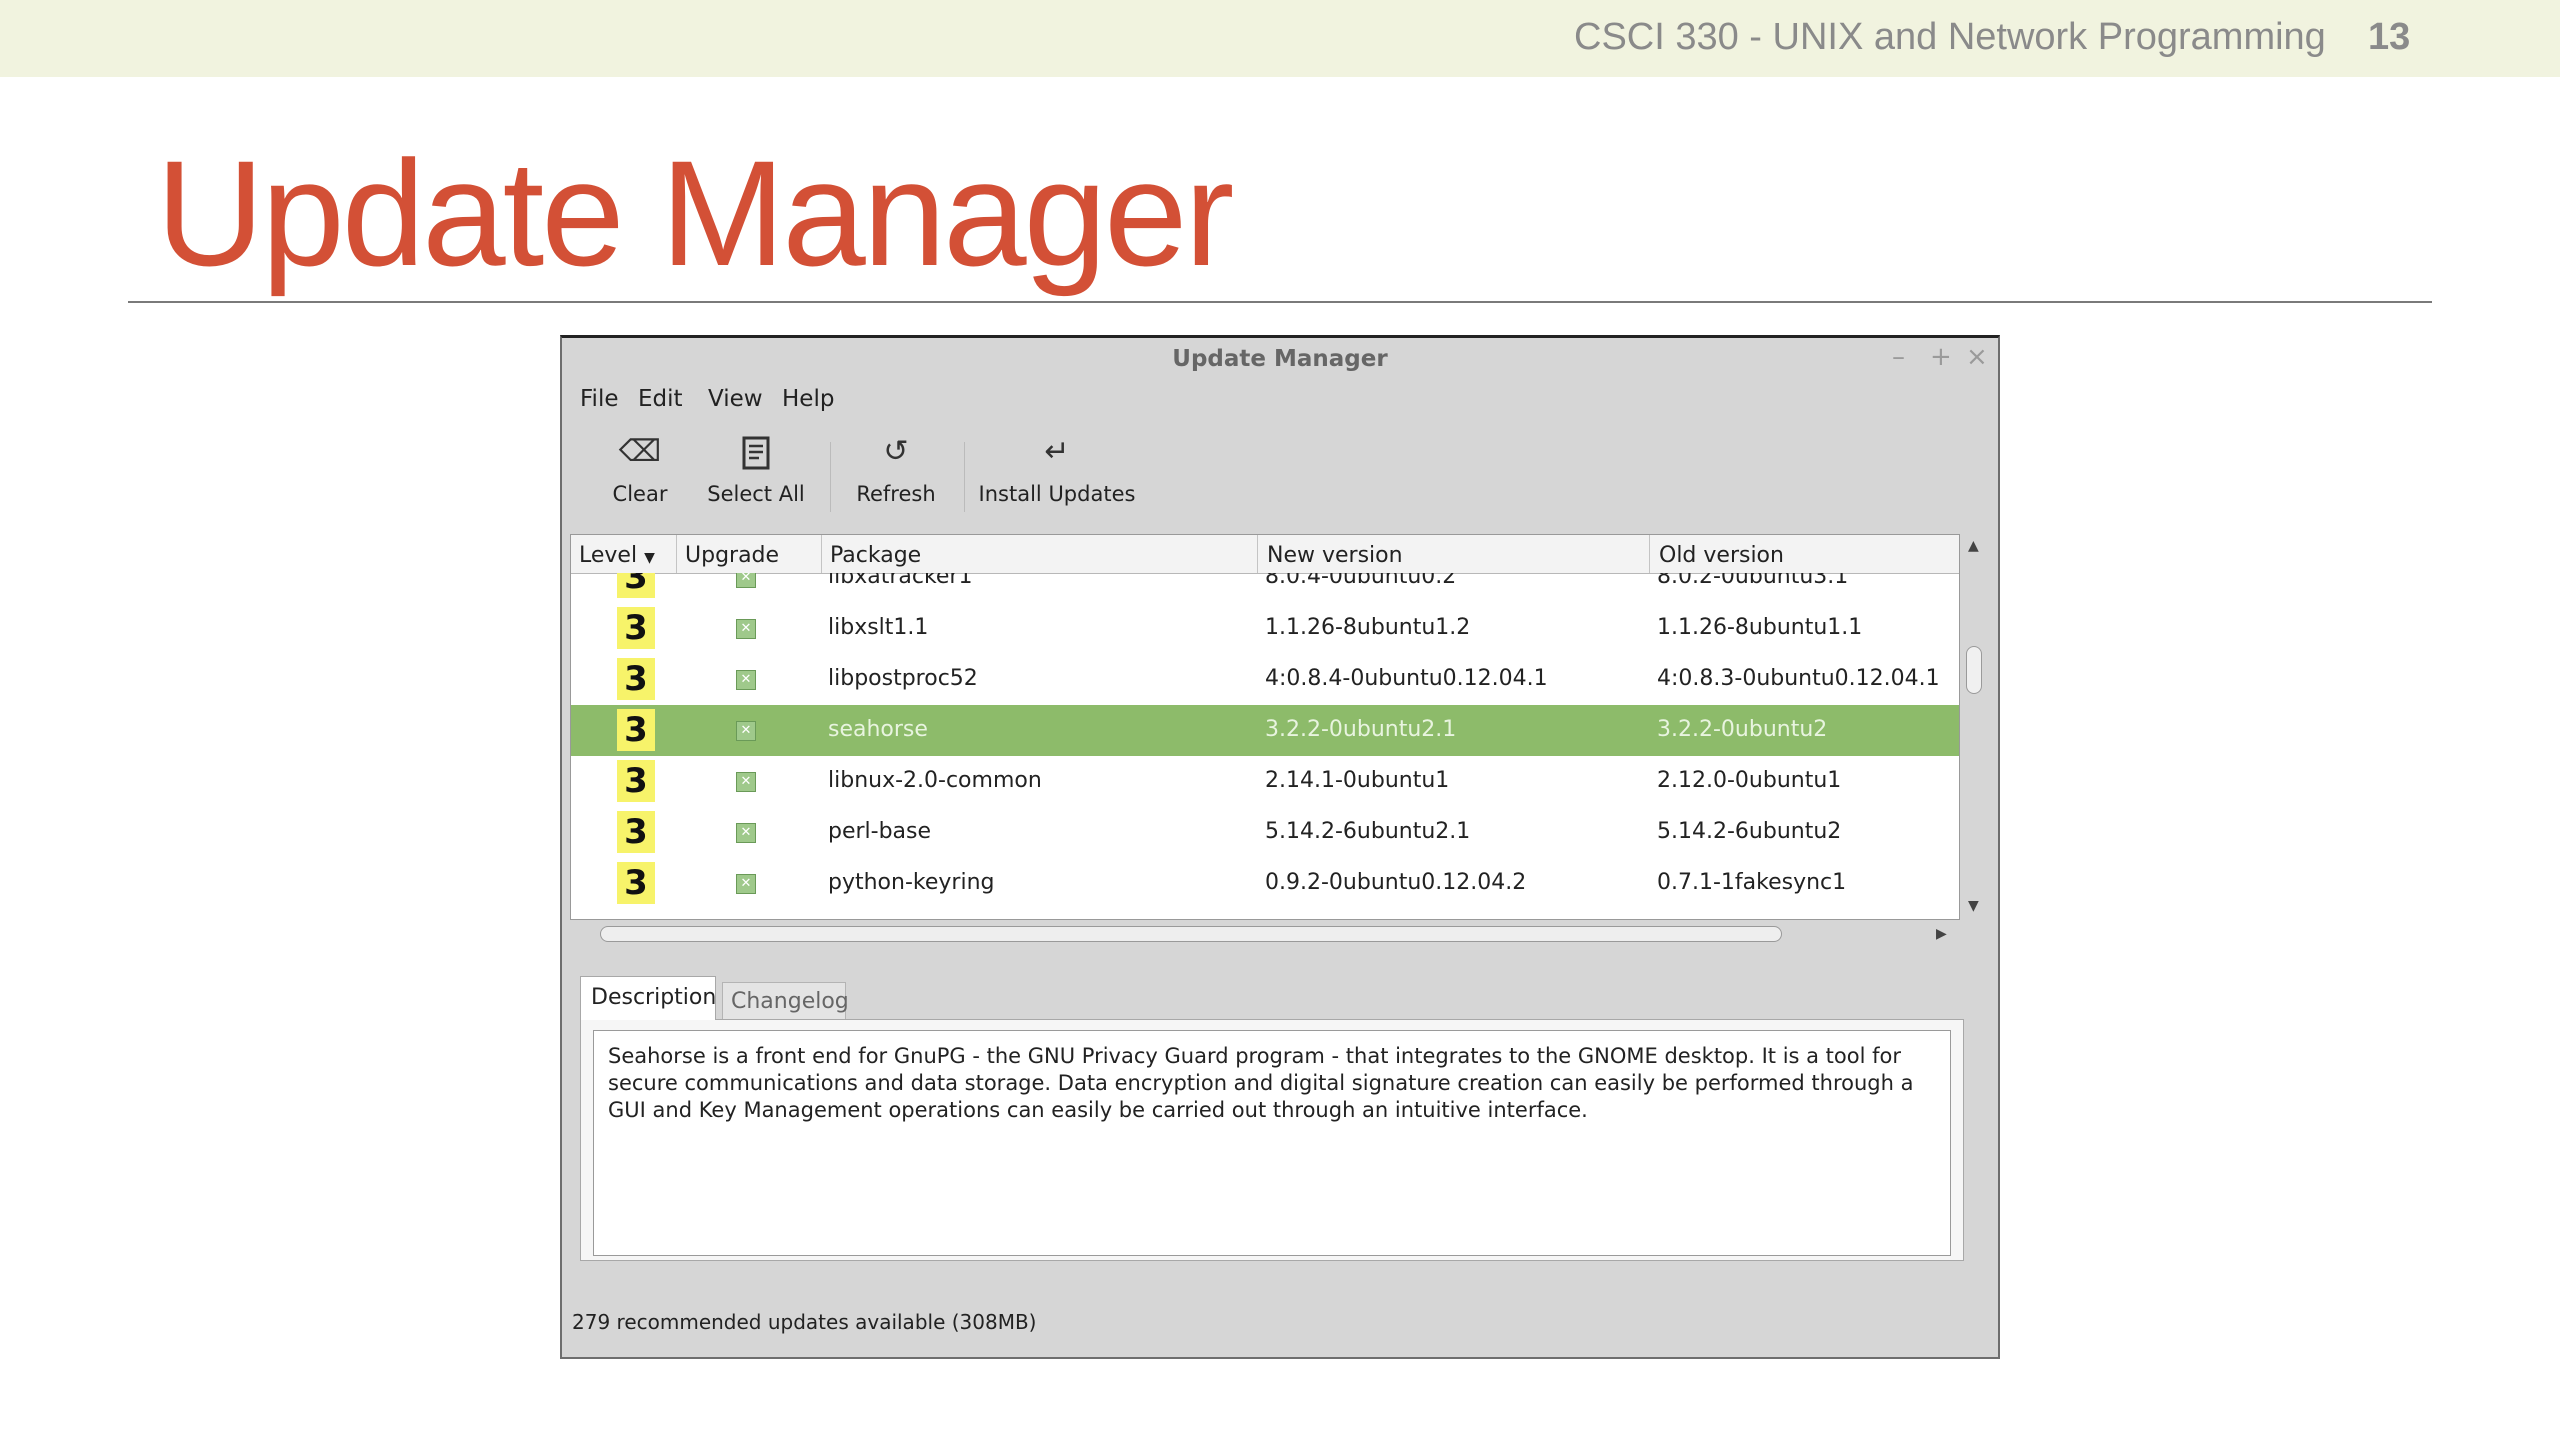 The image size is (2560, 1440). Describe the element at coordinates (911, 882) in the screenshot. I see `package-name: python-keyring` at that location.